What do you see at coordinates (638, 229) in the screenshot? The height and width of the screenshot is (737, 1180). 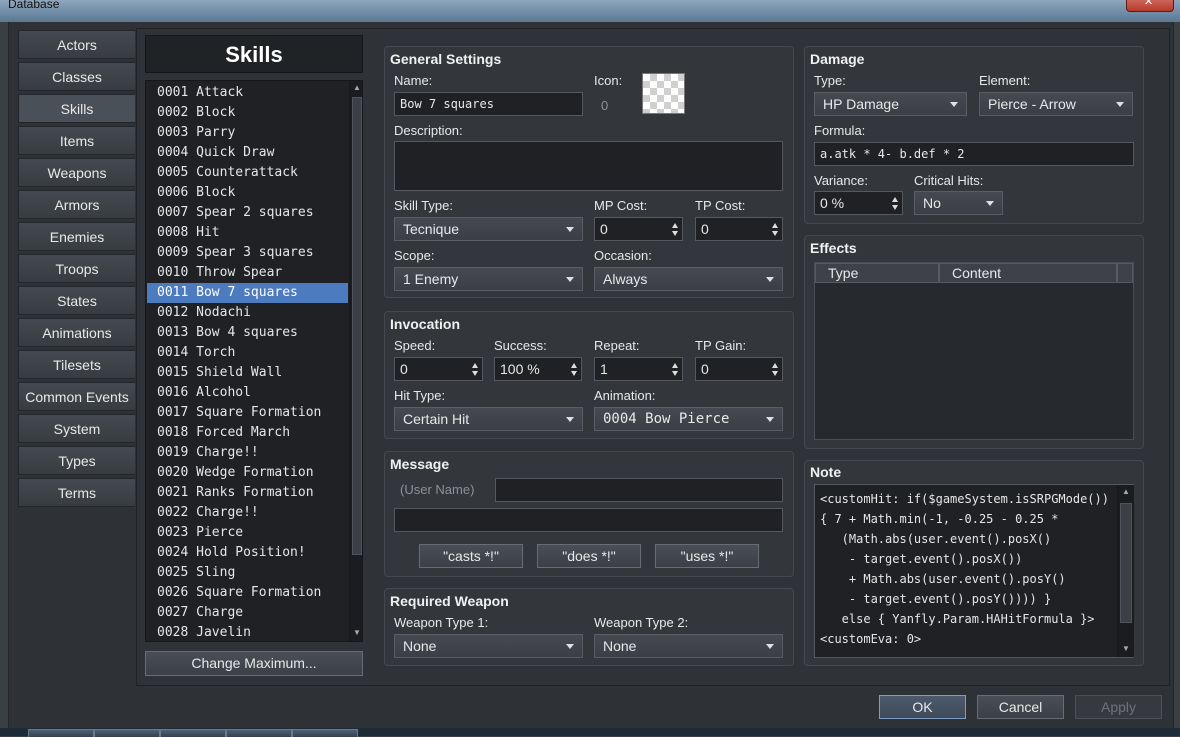 I see `mp-cost-spinner: 0` at bounding box center [638, 229].